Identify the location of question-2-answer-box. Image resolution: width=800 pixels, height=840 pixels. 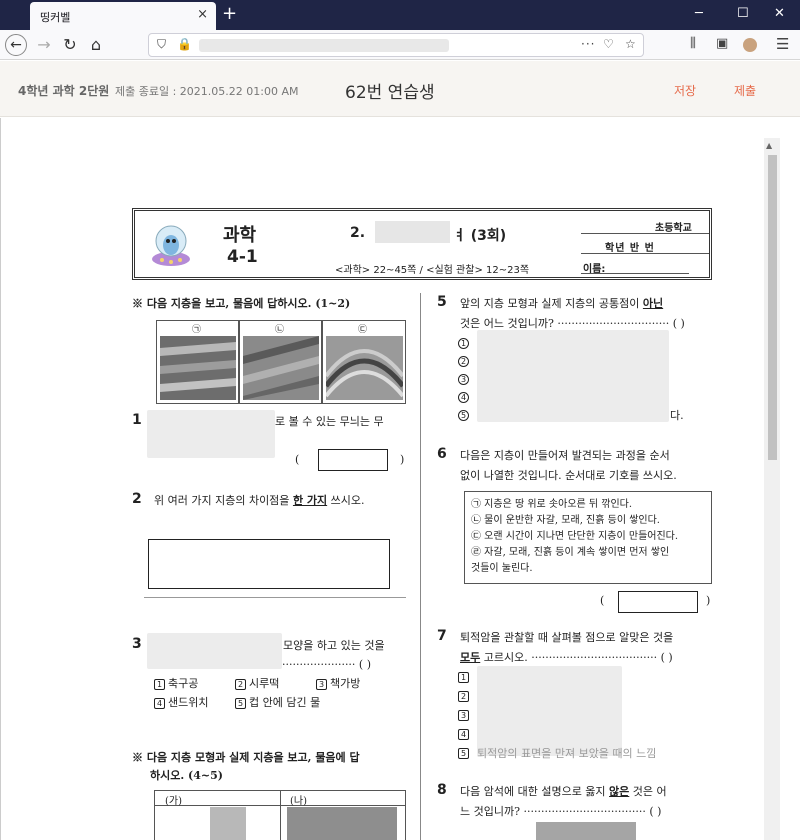
(269, 564).